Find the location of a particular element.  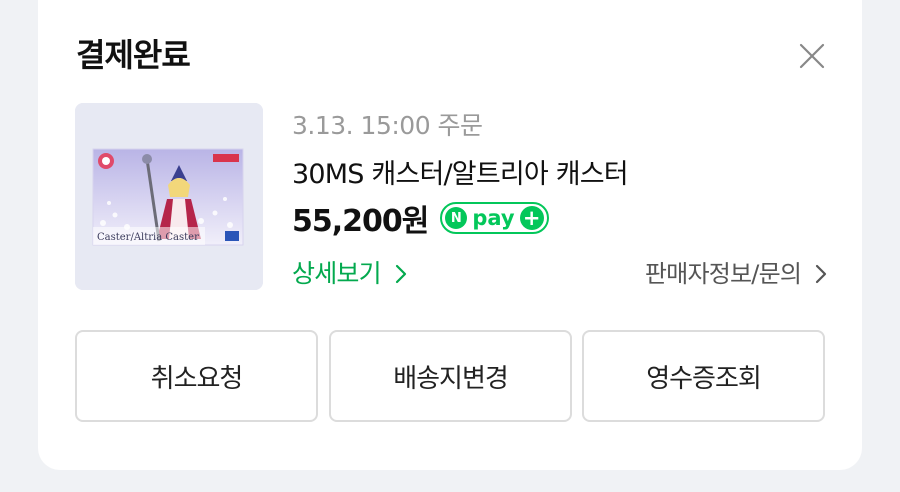

change-address-button: 배송지변경 is located at coordinates (450, 376).